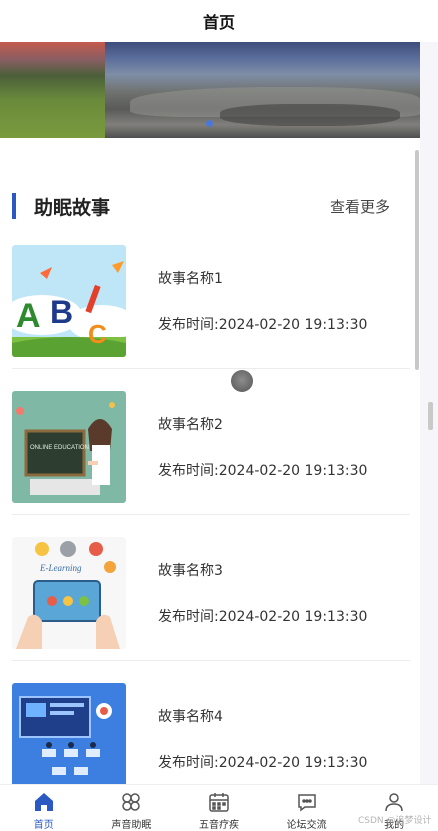 The width and height of the screenshot is (438, 831). I want to click on letter-c: C, so click(97, 334).